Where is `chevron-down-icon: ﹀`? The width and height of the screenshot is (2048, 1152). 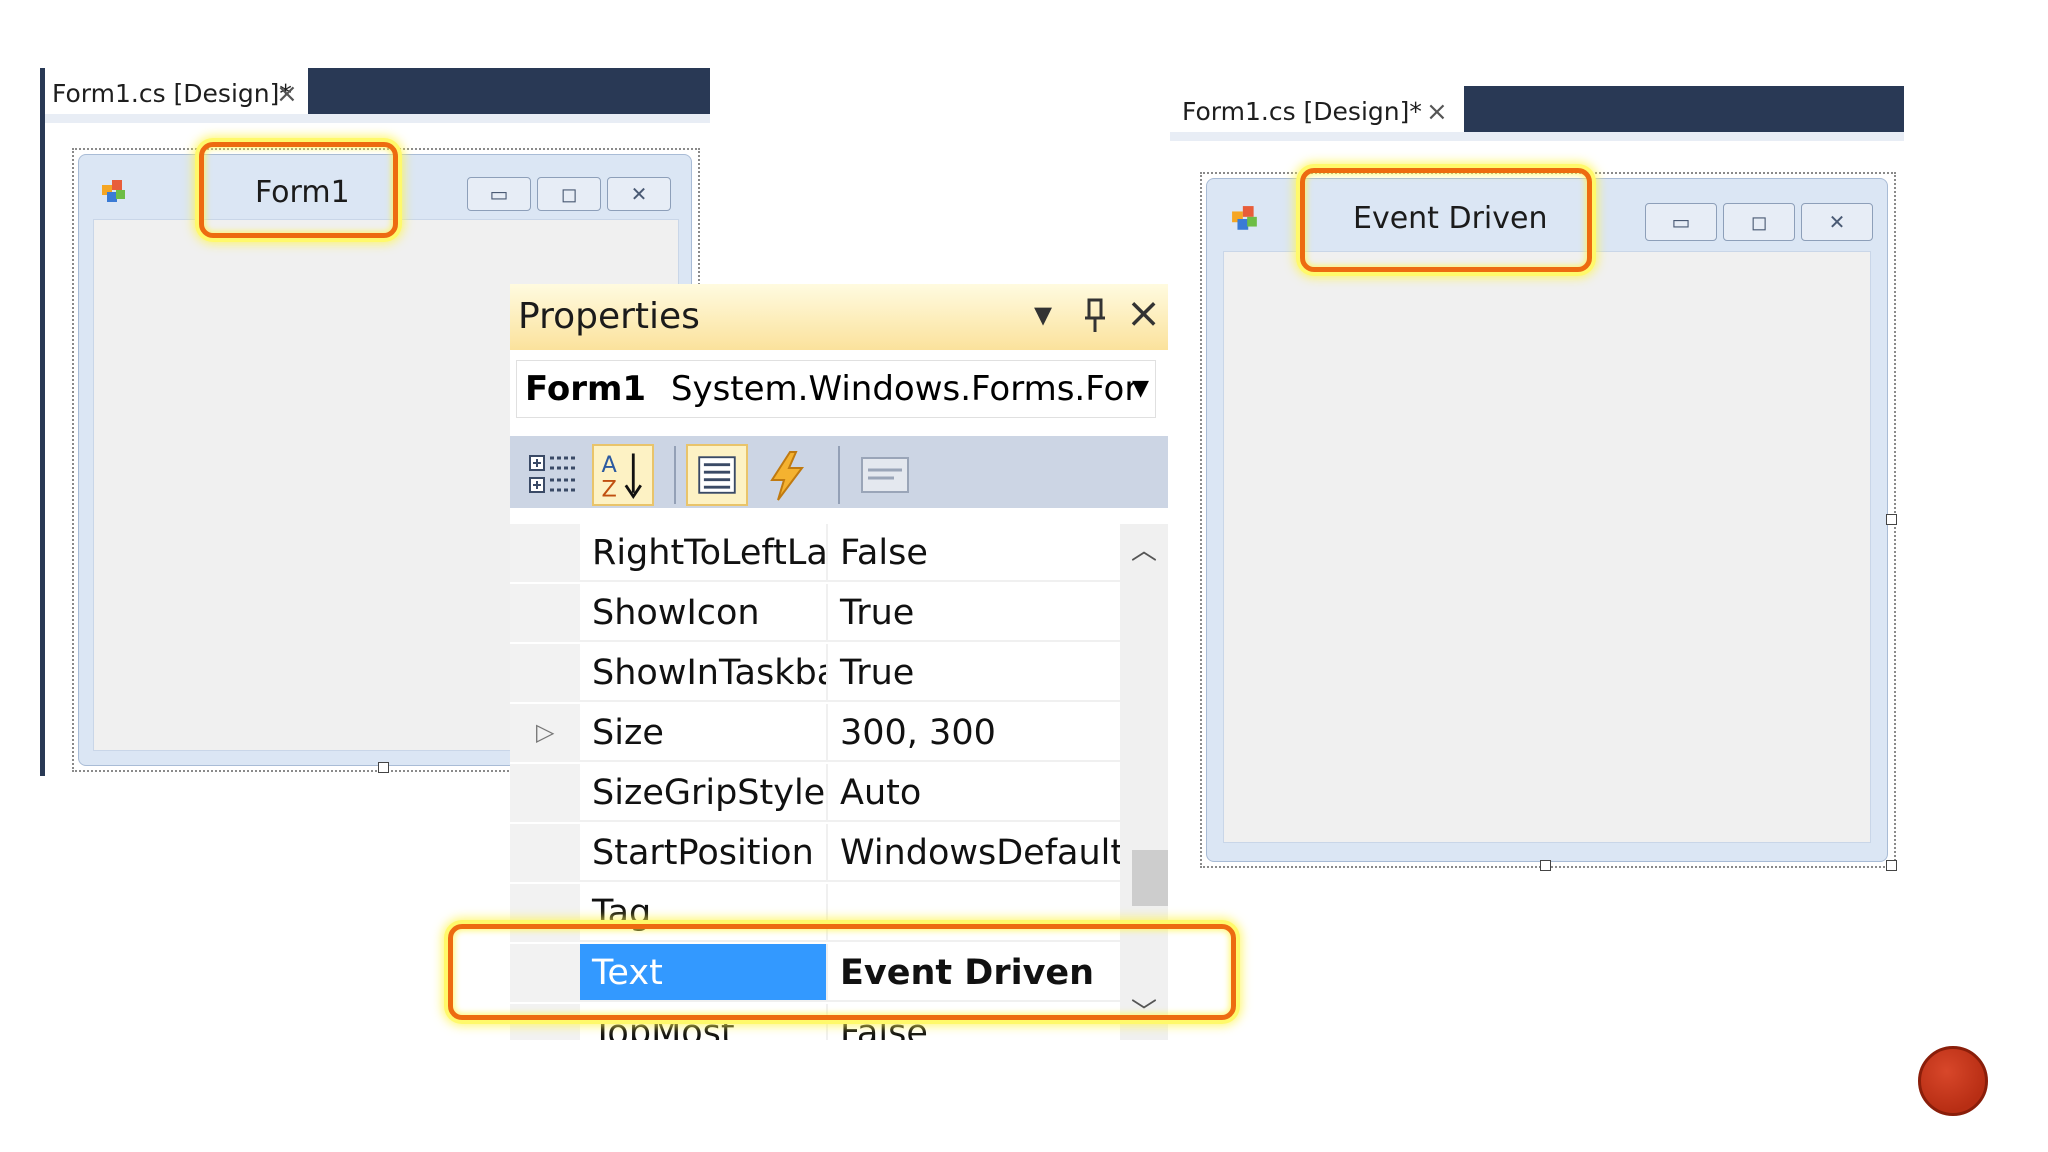
chevron-down-icon: ﹀ is located at coordinates (1144, 1014).